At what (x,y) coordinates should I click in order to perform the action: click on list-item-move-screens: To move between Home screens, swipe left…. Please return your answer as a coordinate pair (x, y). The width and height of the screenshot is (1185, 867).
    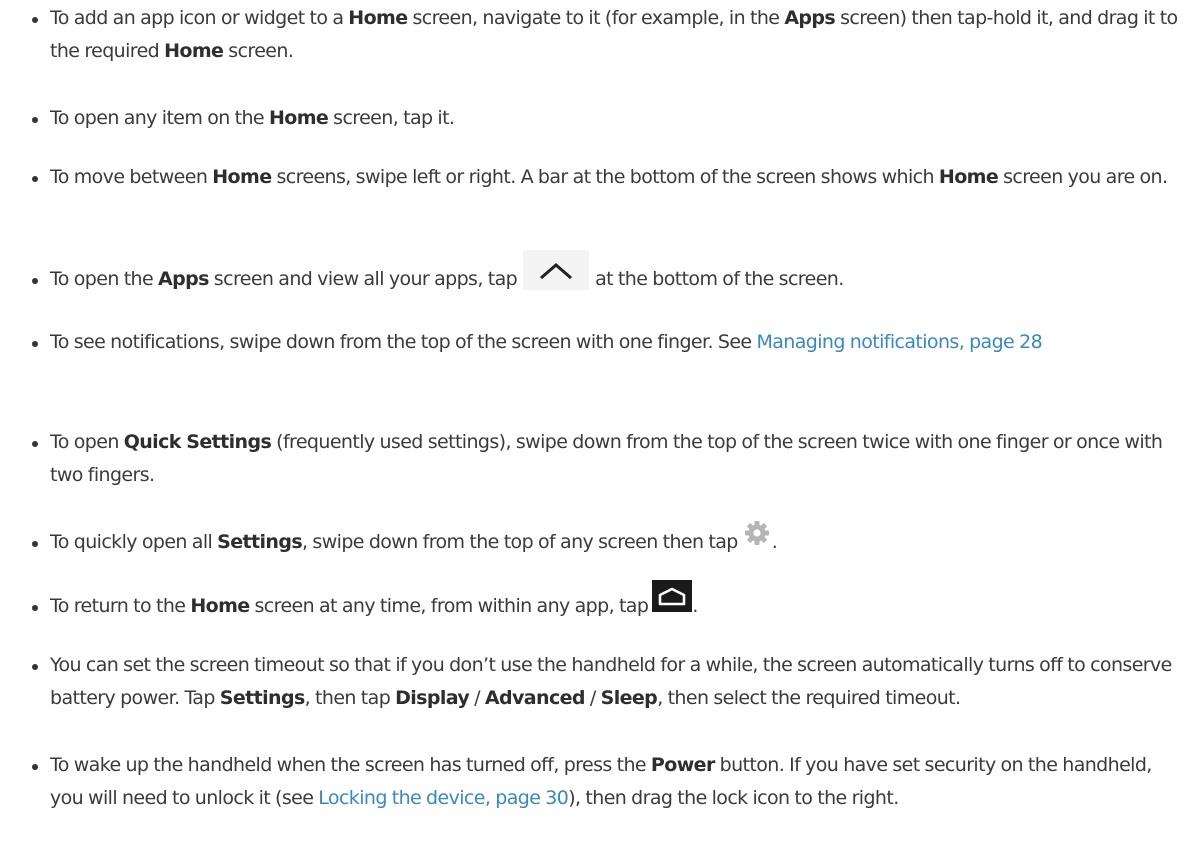
    Looking at the image, I should click on (600, 177).